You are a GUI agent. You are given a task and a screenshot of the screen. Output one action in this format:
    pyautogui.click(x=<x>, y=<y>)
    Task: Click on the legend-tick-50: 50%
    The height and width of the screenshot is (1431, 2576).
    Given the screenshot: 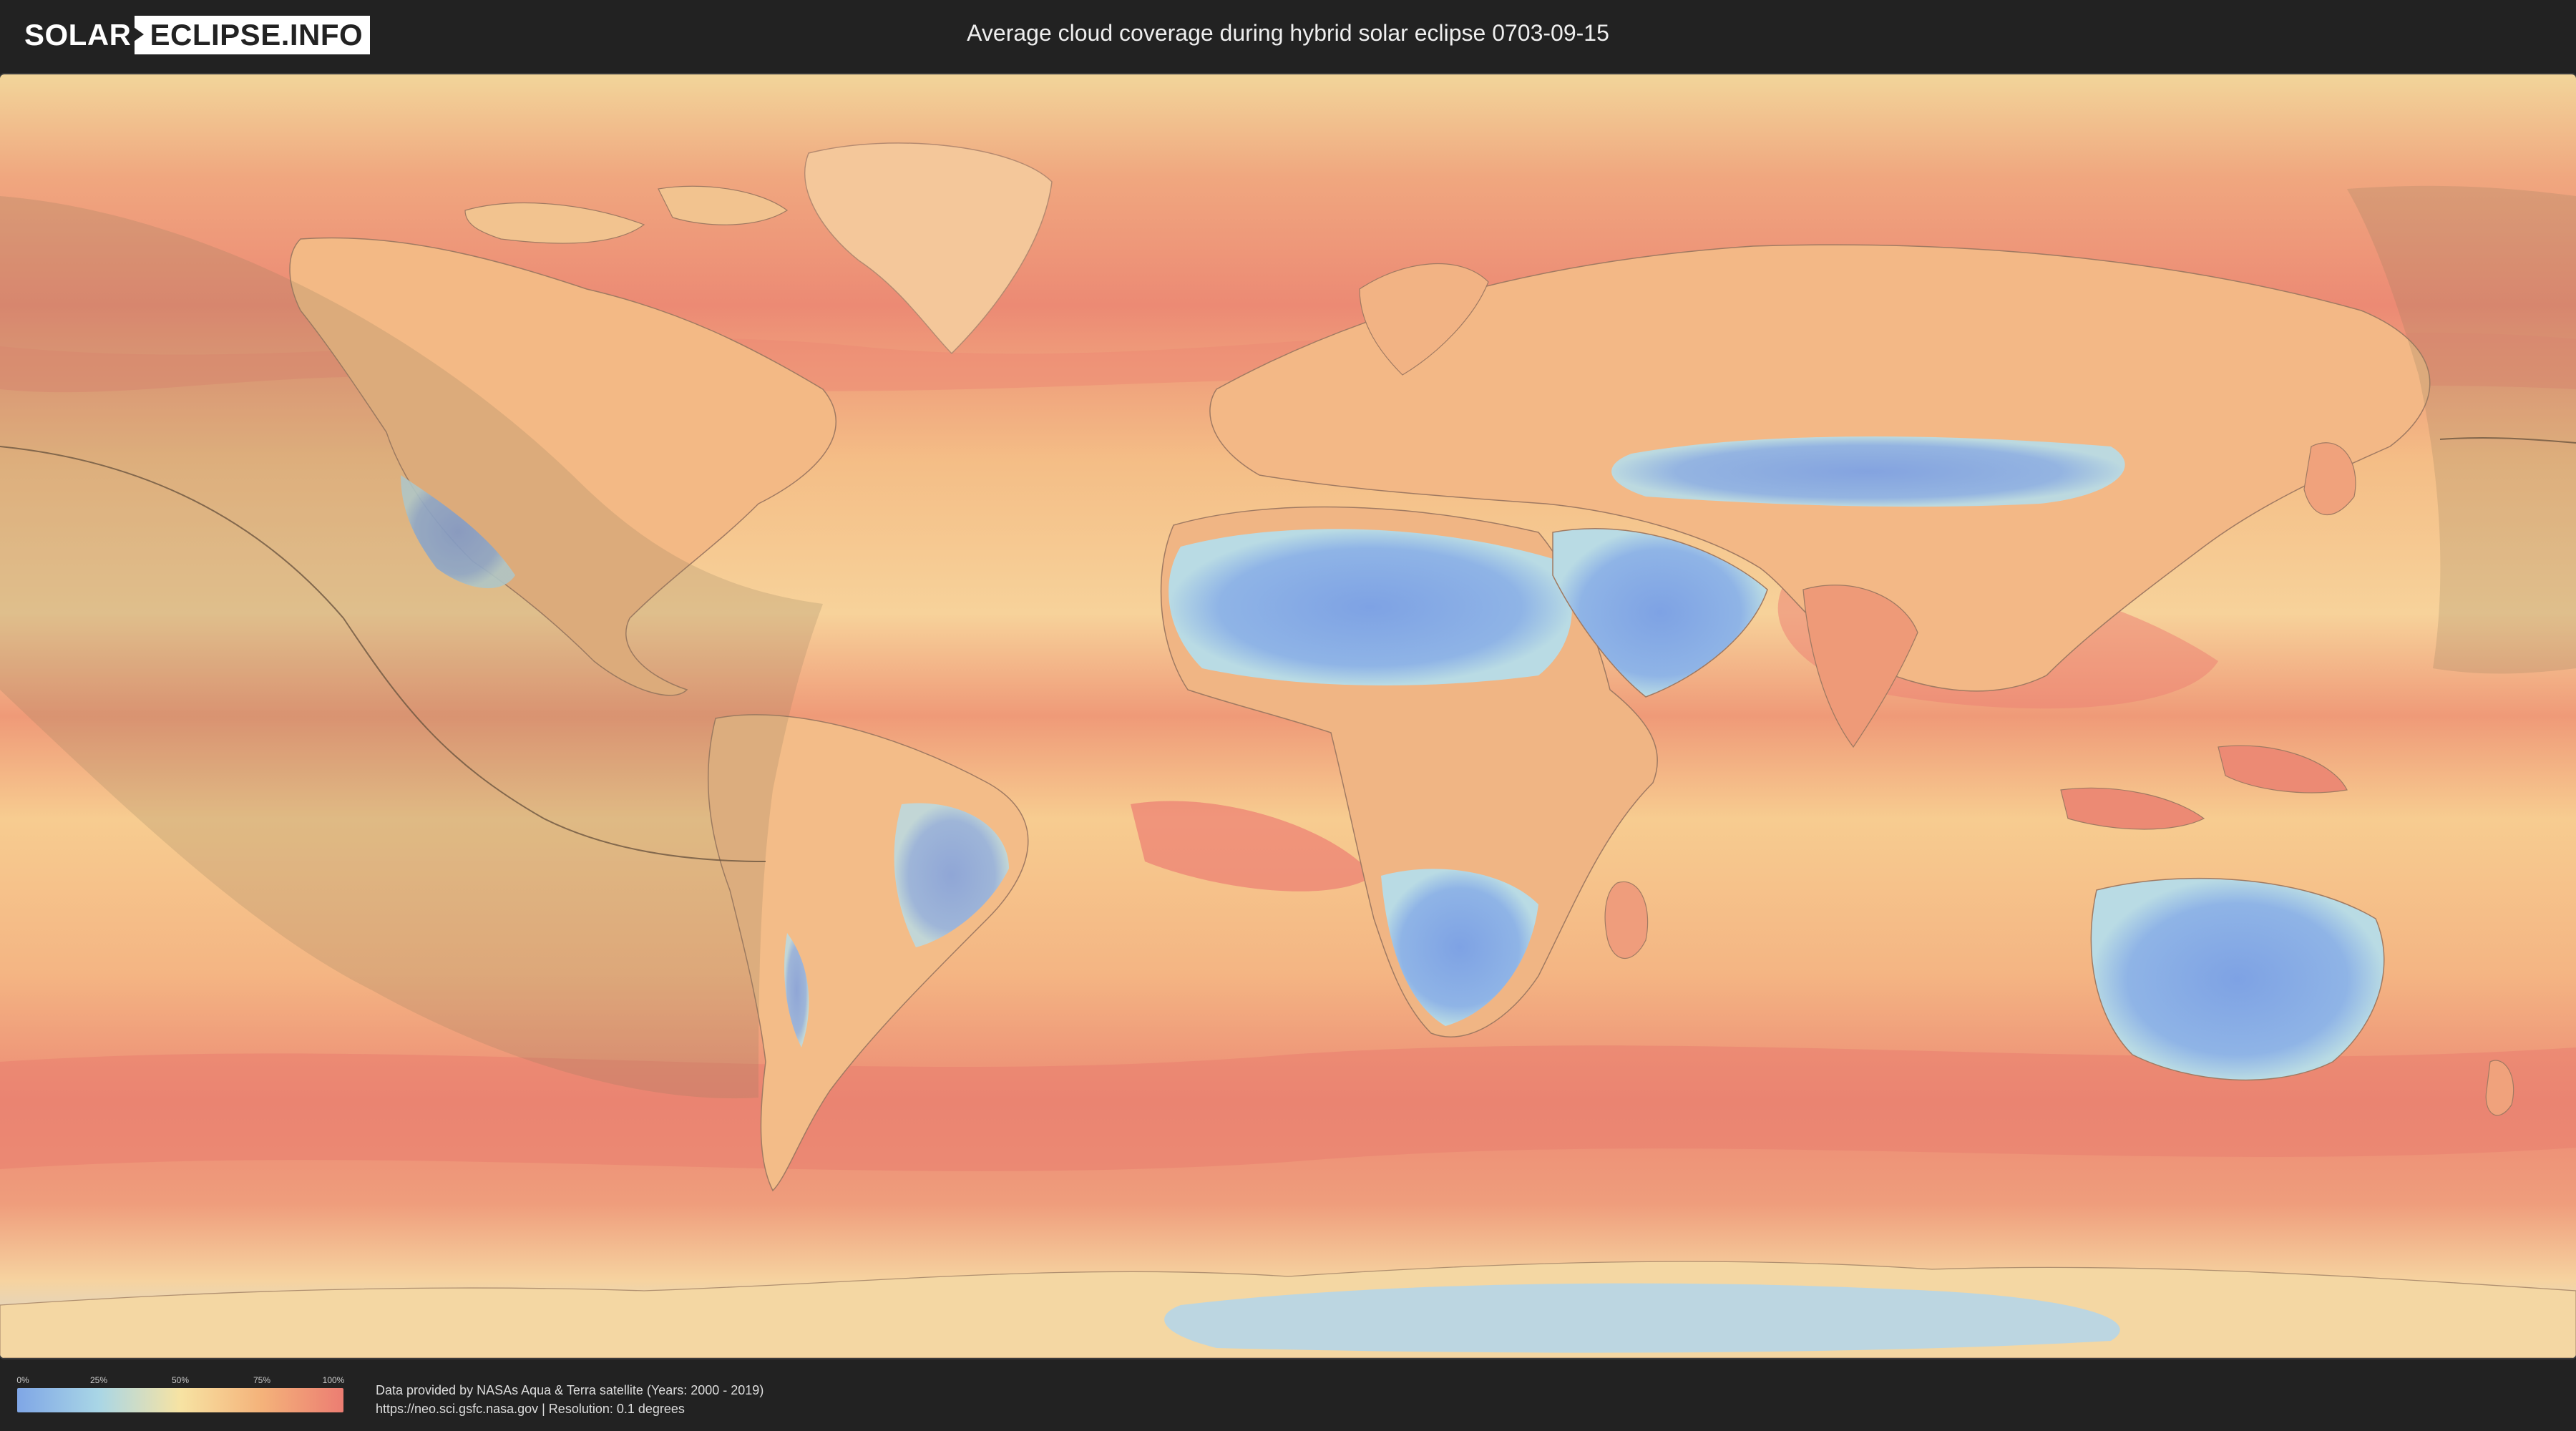 What is the action you would take?
    pyautogui.click(x=180, y=1380)
    